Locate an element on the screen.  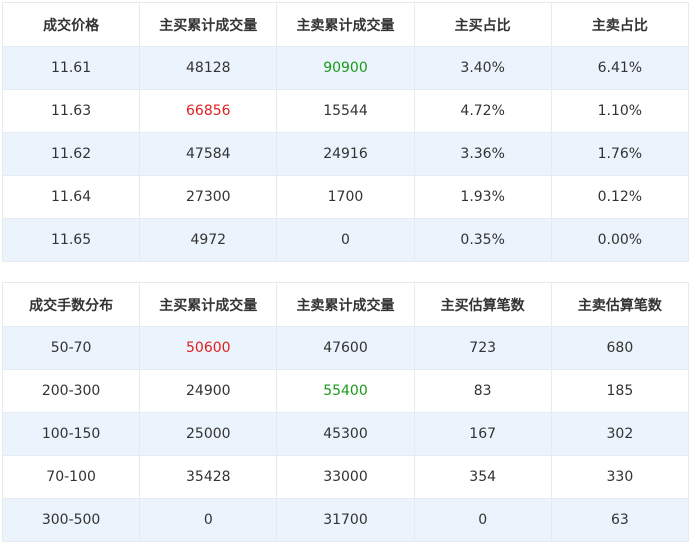
cell-active-sell-volume: 45300 is located at coordinates (345, 434).